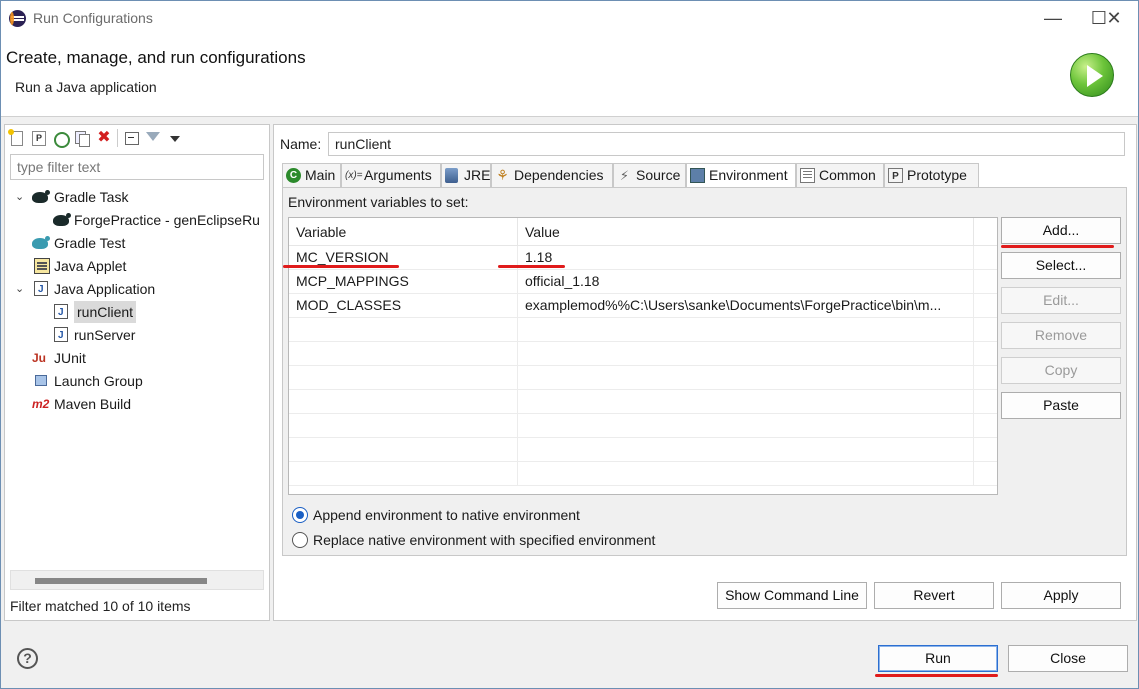  Describe the element at coordinates (301, 144) in the screenshot. I see `name-label: Name:` at that location.